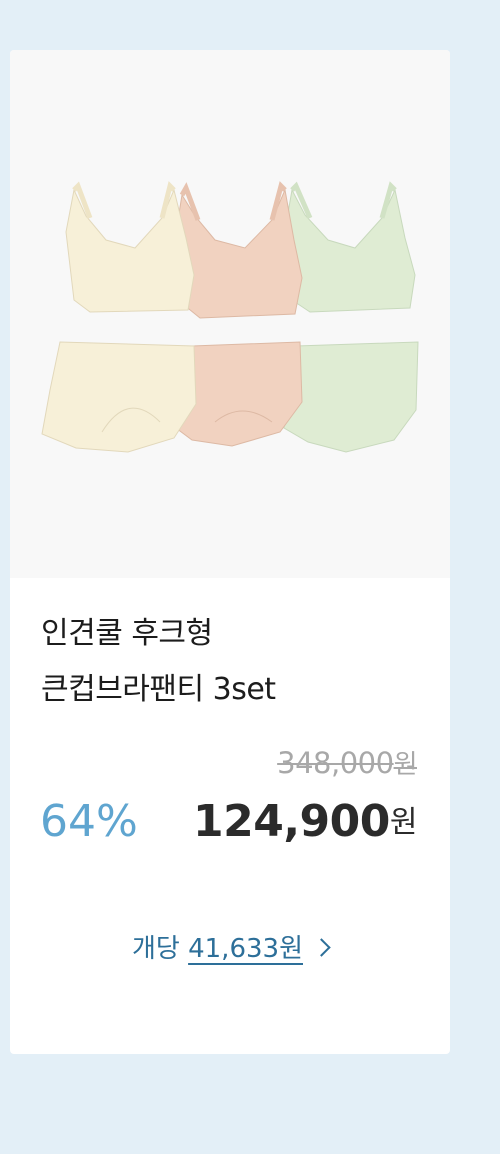  I want to click on product-title: 인견쿨 후크형 큰컵브라팬티 3set, so click(231, 662).